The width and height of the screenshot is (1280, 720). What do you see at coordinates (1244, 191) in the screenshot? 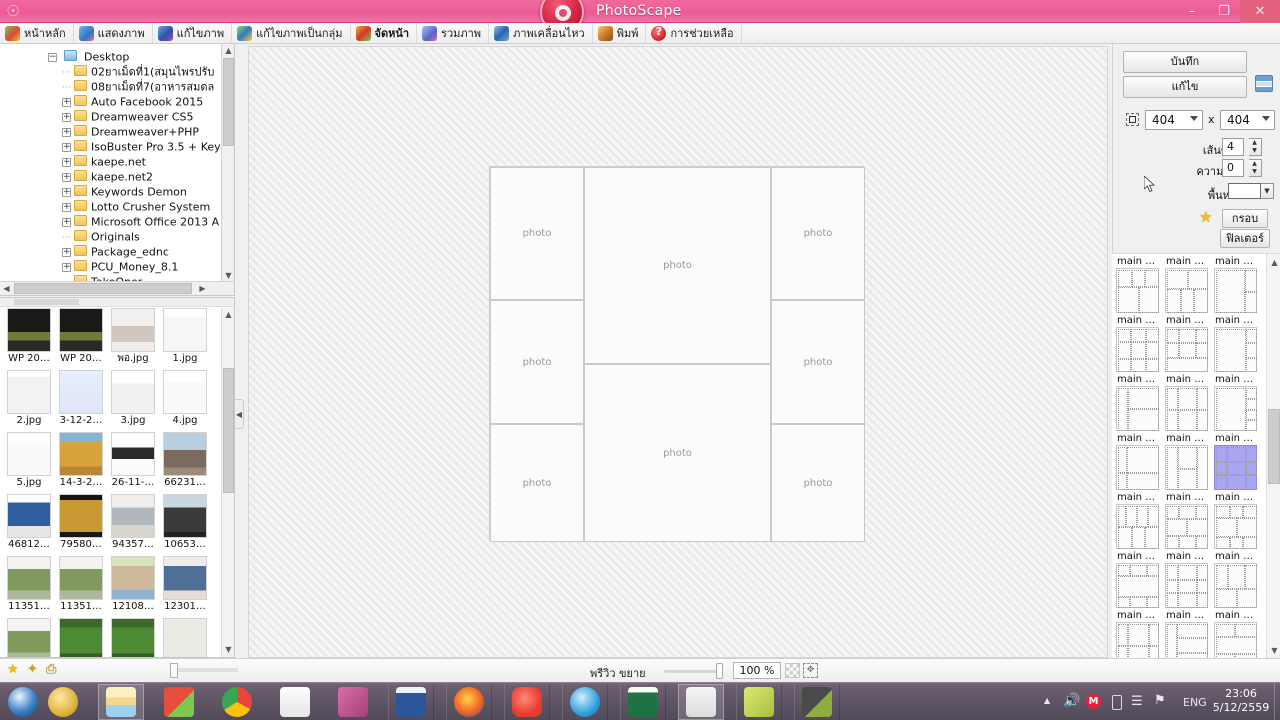
I see `background-color-swatch` at bounding box center [1244, 191].